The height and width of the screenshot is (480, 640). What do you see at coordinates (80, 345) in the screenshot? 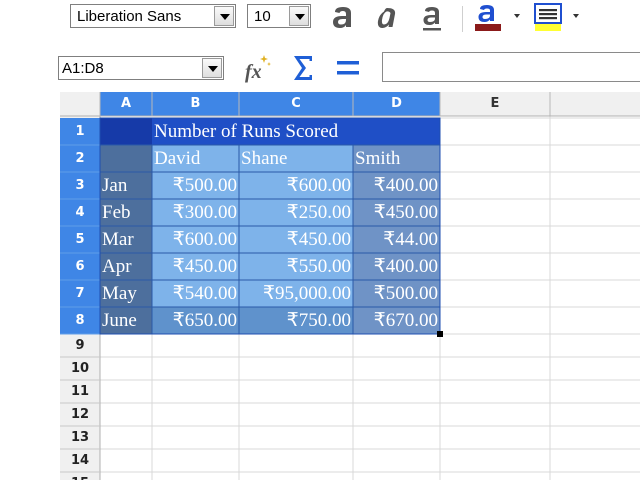
I see `row-header-9: 9` at bounding box center [80, 345].